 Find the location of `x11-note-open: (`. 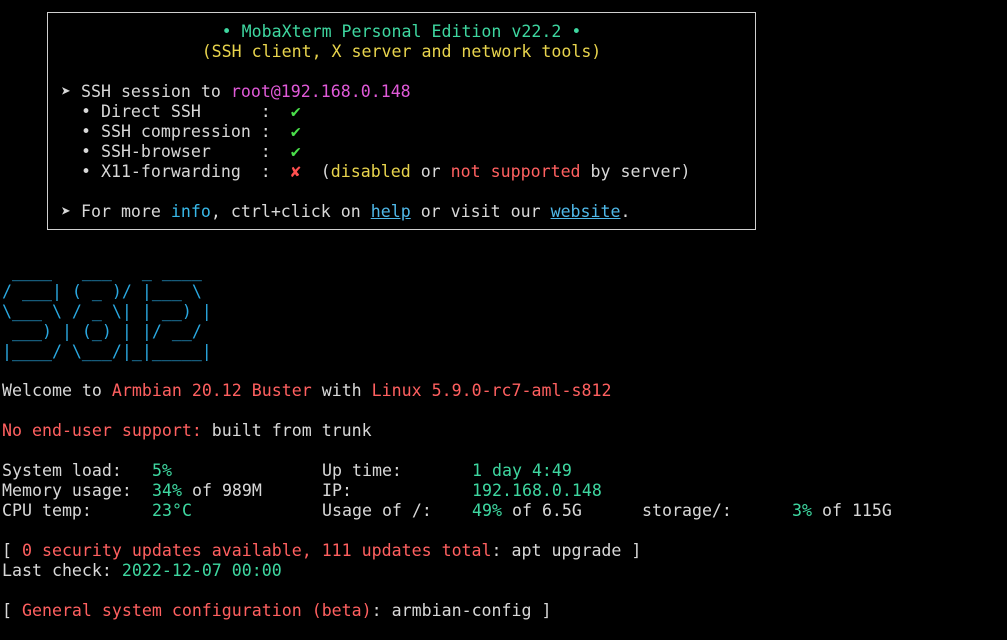

x11-note-open: ( is located at coordinates (315, 171).